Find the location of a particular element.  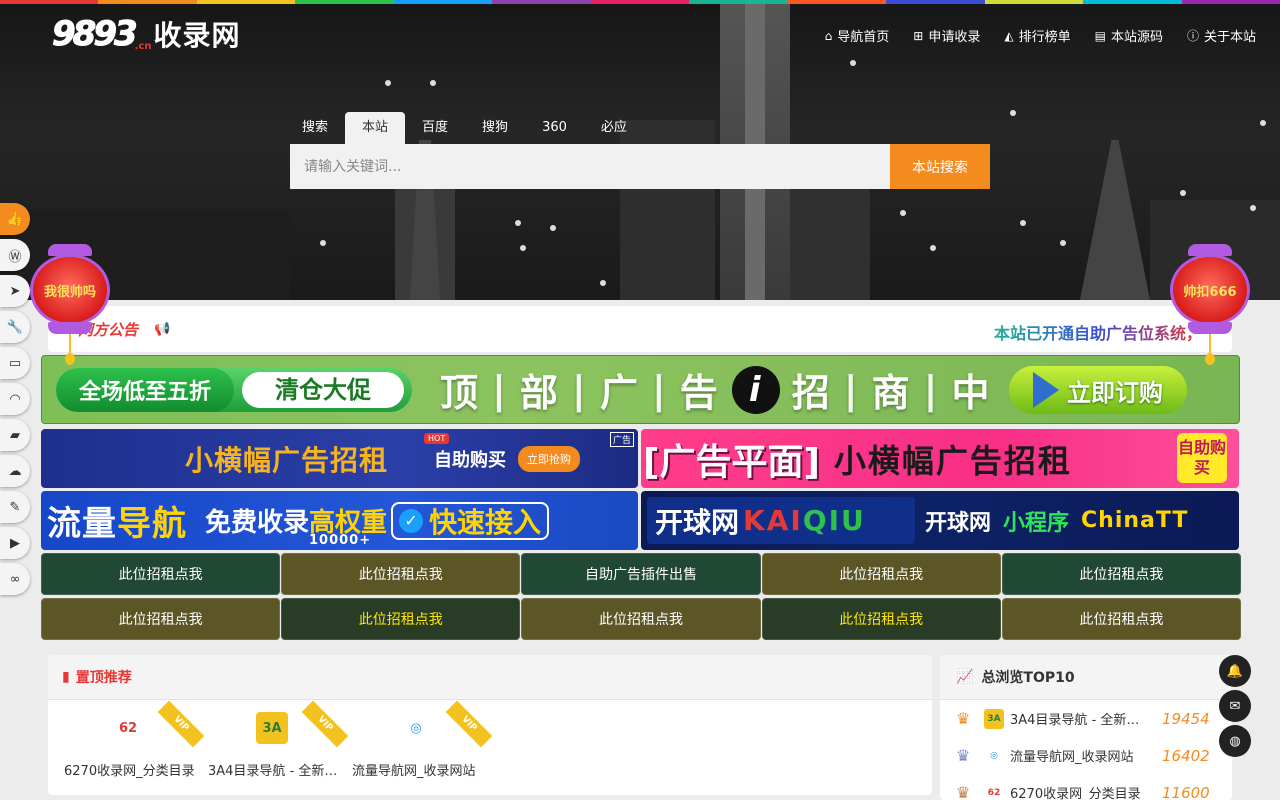

bell-icon: 🔔 is located at coordinates (1235, 671).